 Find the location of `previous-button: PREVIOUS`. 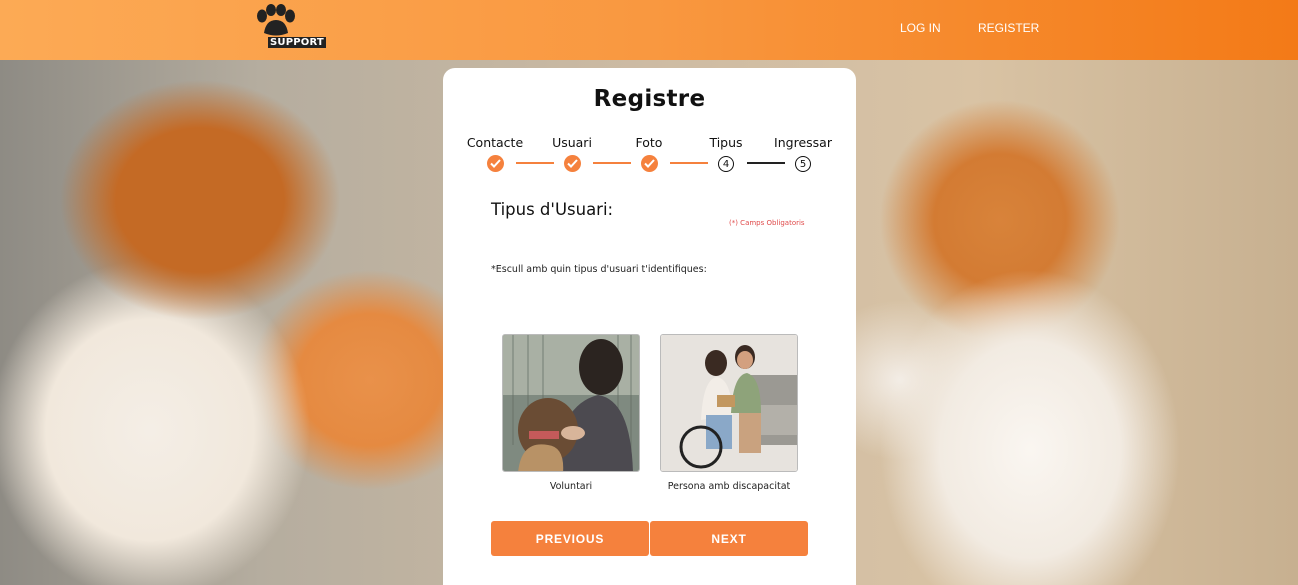

previous-button: PREVIOUS is located at coordinates (570, 538).